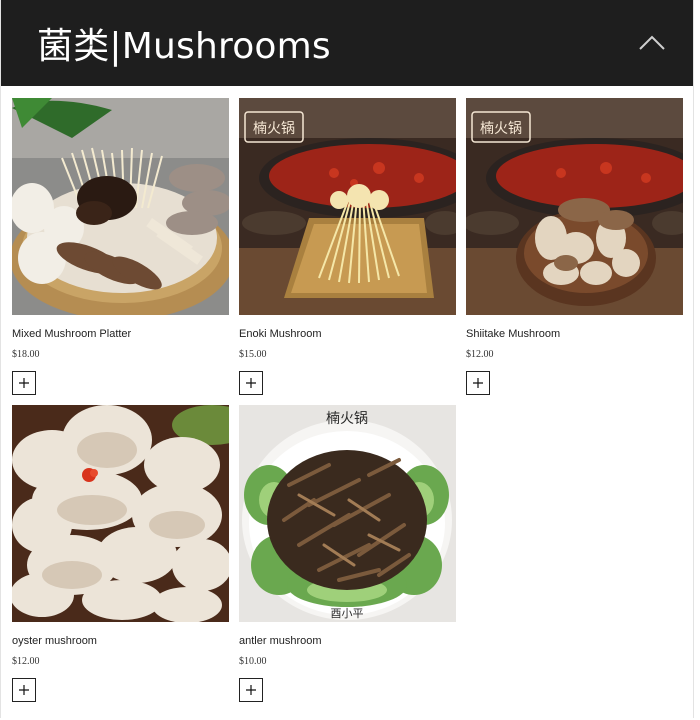 The height and width of the screenshot is (720, 700). Describe the element at coordinates (253, 661) in the screenshot. I see `product-price: $10.00` at that location.